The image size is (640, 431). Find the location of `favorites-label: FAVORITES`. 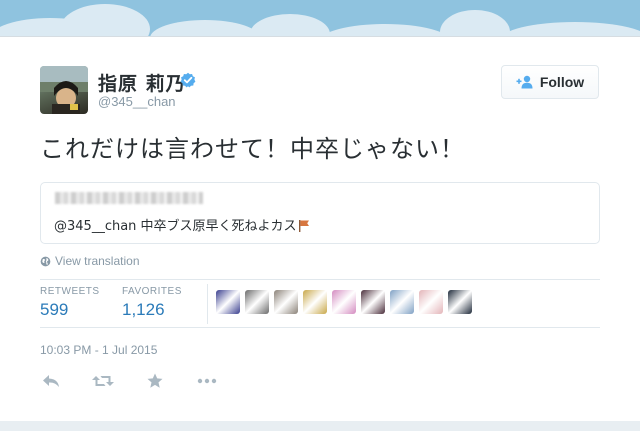

favorites-label: FAVORITES is located at coordinates (152, 291).